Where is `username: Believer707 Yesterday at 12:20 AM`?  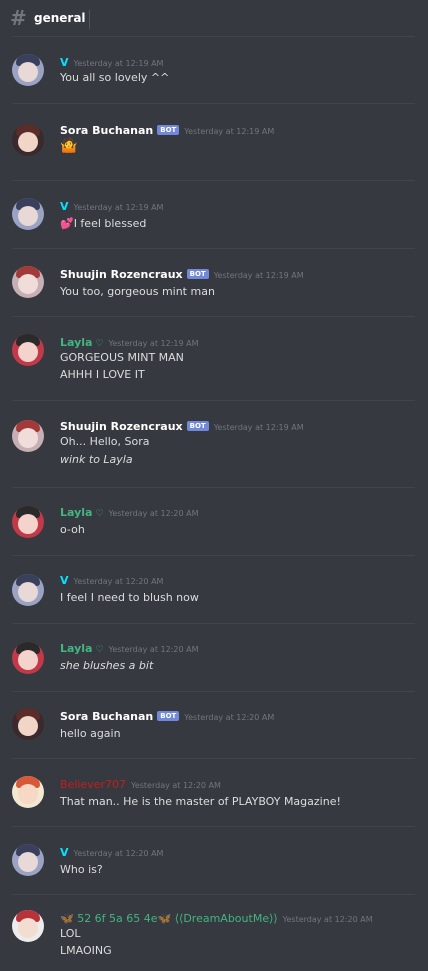
username: Believer707 Yesterday at 12:20 AM is located at coordinates (140, 784).